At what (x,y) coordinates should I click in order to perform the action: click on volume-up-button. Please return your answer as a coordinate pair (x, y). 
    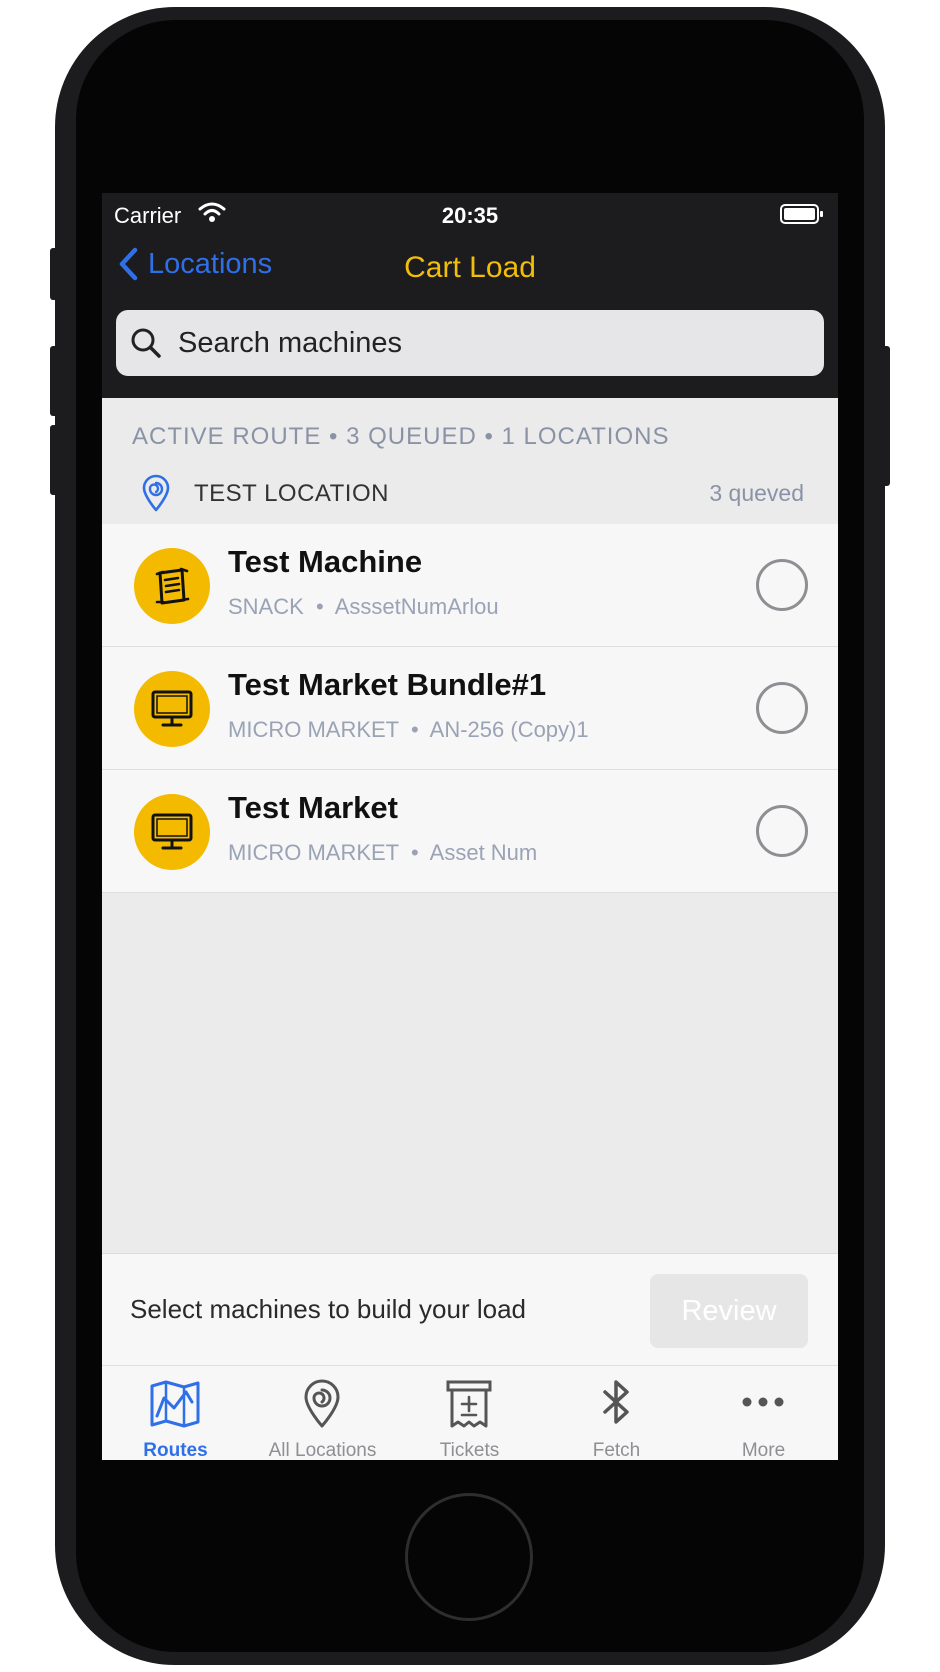
    Looking at the image, I should click on (54, 381).